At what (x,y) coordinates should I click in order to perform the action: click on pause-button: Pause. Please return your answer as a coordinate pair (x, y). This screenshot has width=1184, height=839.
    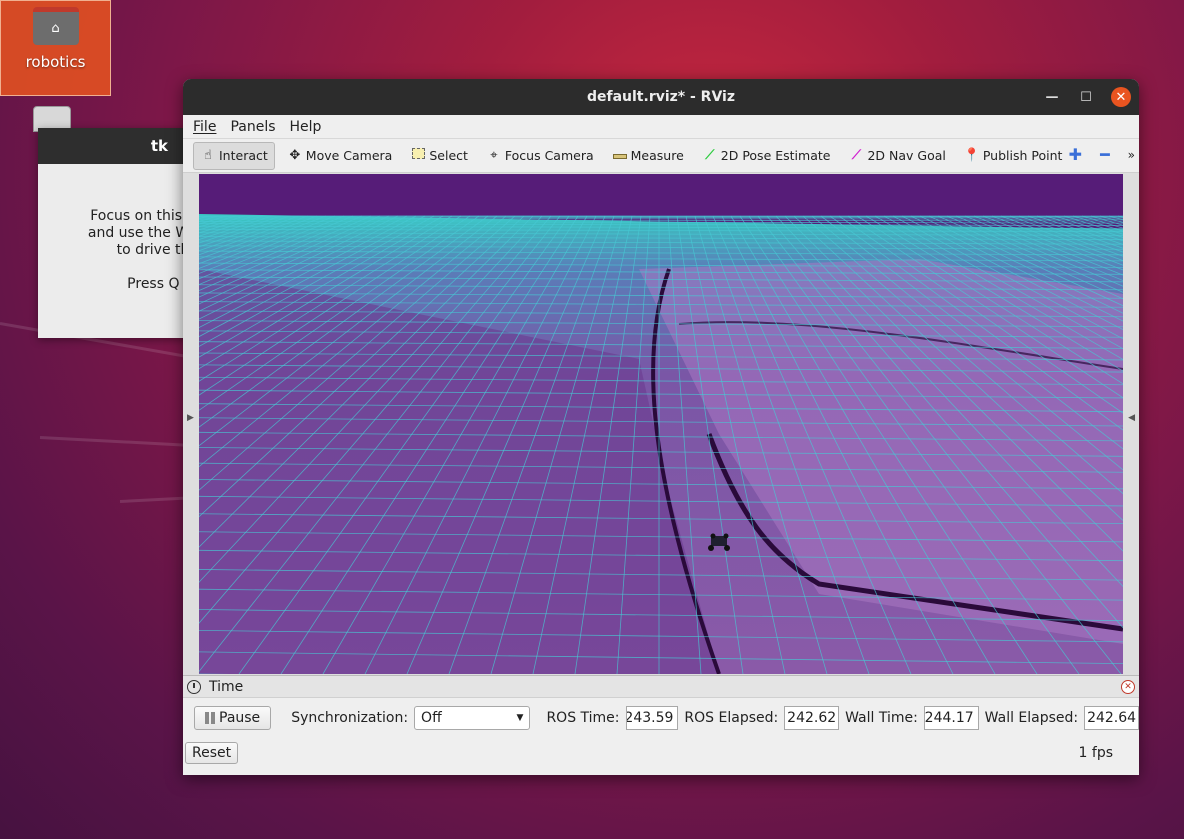
    Looking at the image, I should click on (233, 718).